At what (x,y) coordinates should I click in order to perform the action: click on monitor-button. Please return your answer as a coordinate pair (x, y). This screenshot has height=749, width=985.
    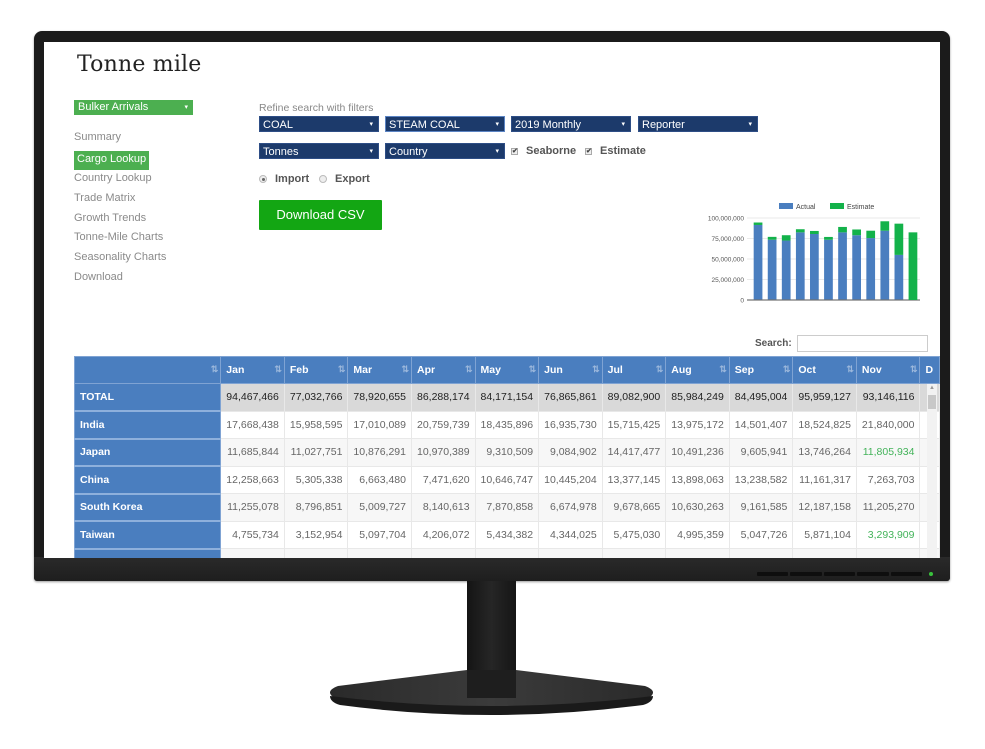
    Looking at the image, I should click on (773, 574).